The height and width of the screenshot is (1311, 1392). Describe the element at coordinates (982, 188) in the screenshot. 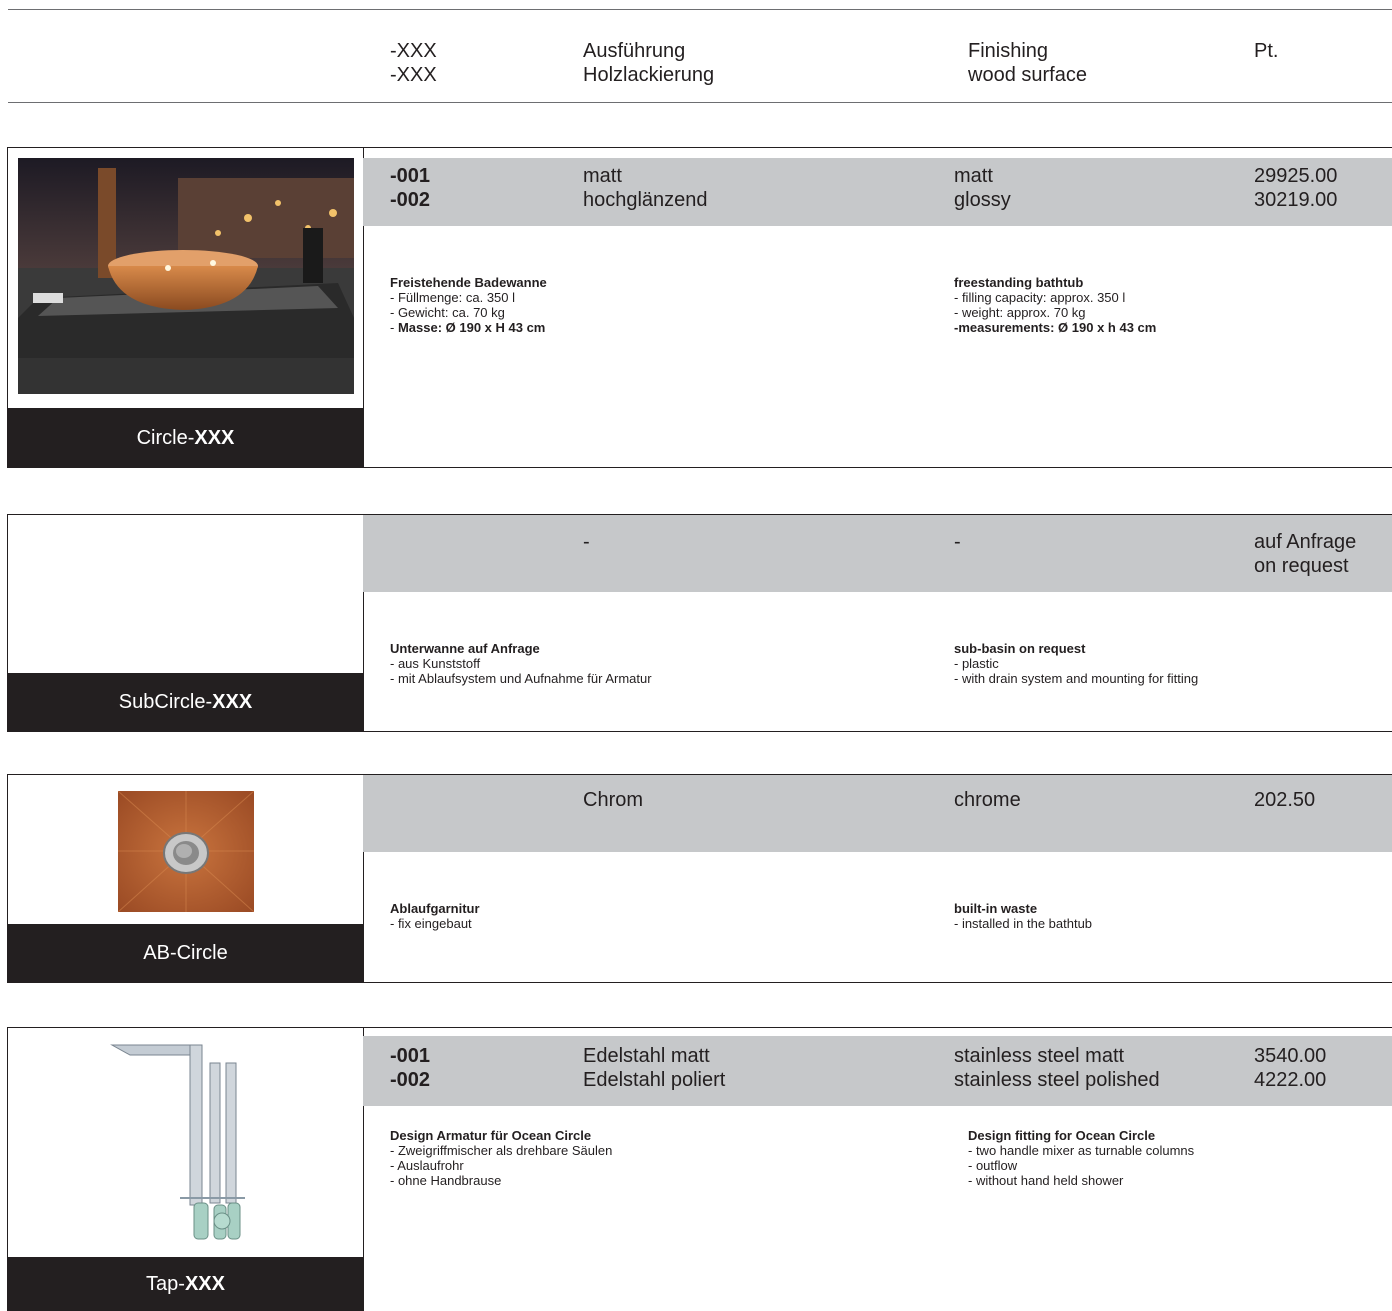

I see `en-options: matt glossy` at that location.